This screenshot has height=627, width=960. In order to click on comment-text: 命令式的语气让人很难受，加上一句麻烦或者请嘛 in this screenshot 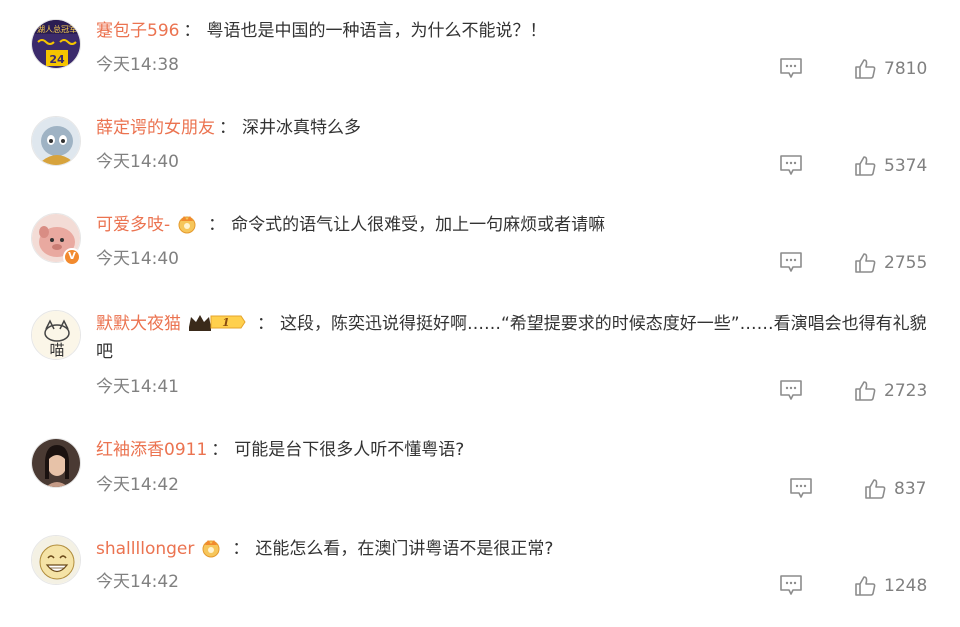, I will do `click(418, 225)`.